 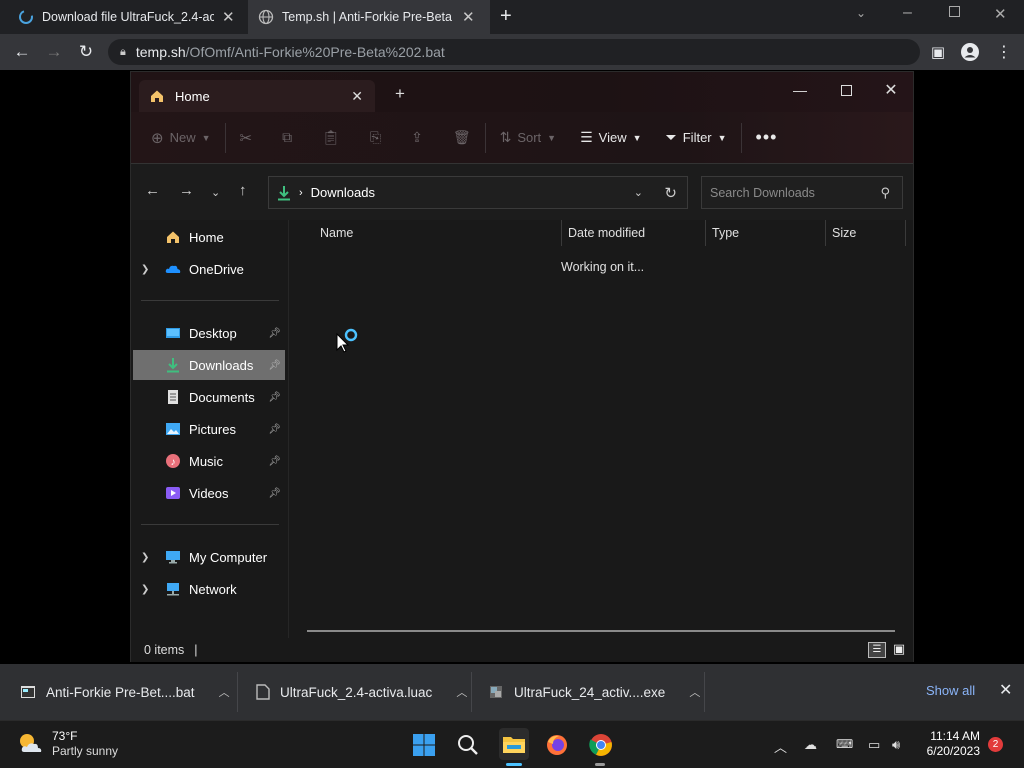 What do you see at coordinates (209, 333) in the screenshot?
I see `sidebar-item-desktop: Desktop 📌︎` at bounding box center [209, 333].